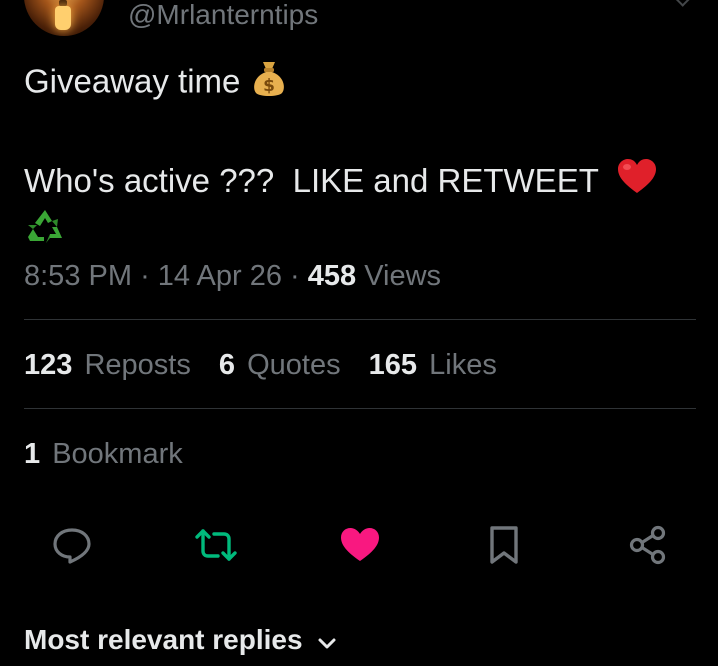 This screenshot has height=666, width=718. What do you see at coordinates (220, 276) in the screenshot?
I see `tweet-date: 14 Apr 26` at bounding box center [220, 276].